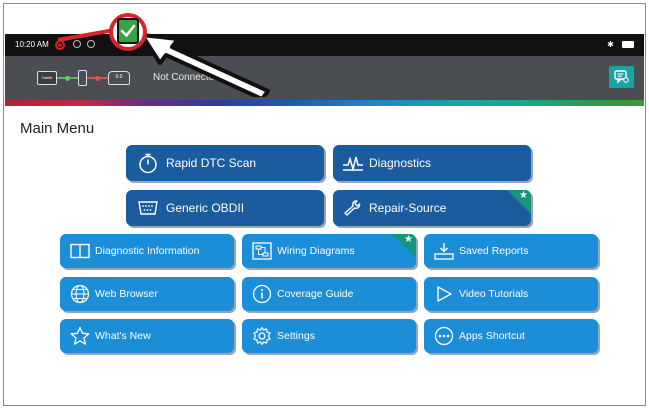  What do you see at coordinates (32, 44) in the screenshot?
I see `status-time: 10:20 AM` at bounding box center [32, 44].